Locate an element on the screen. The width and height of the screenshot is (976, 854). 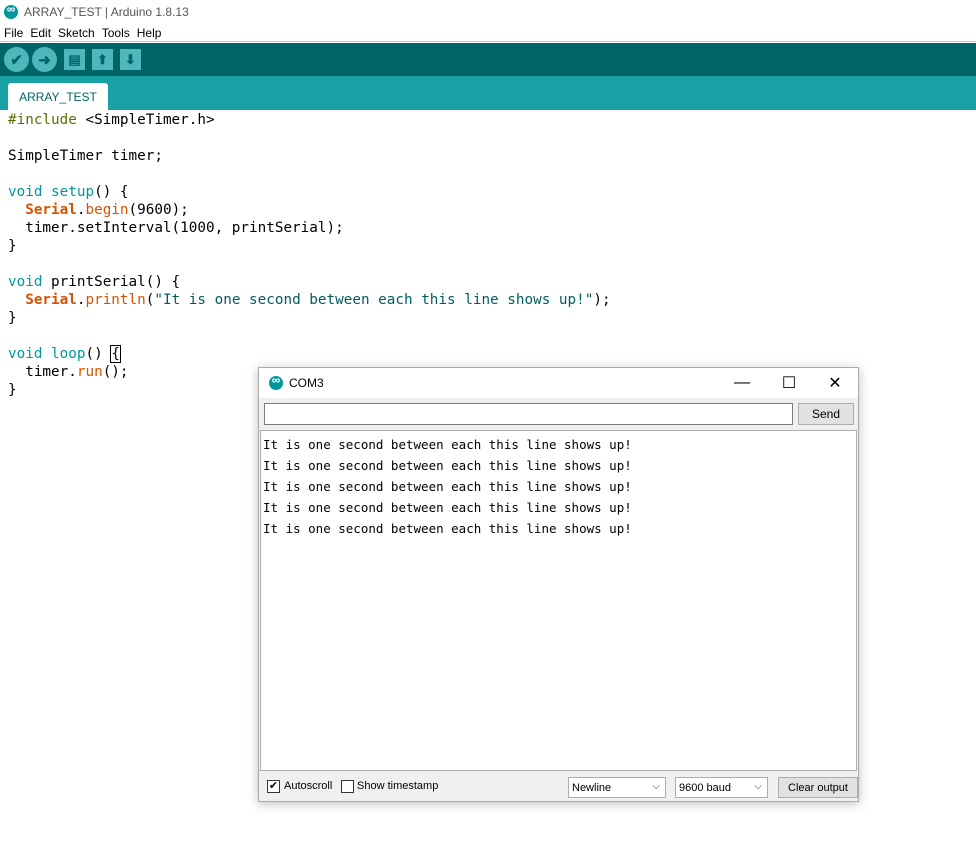
code-token: (); is located at coordinates (115, 372).